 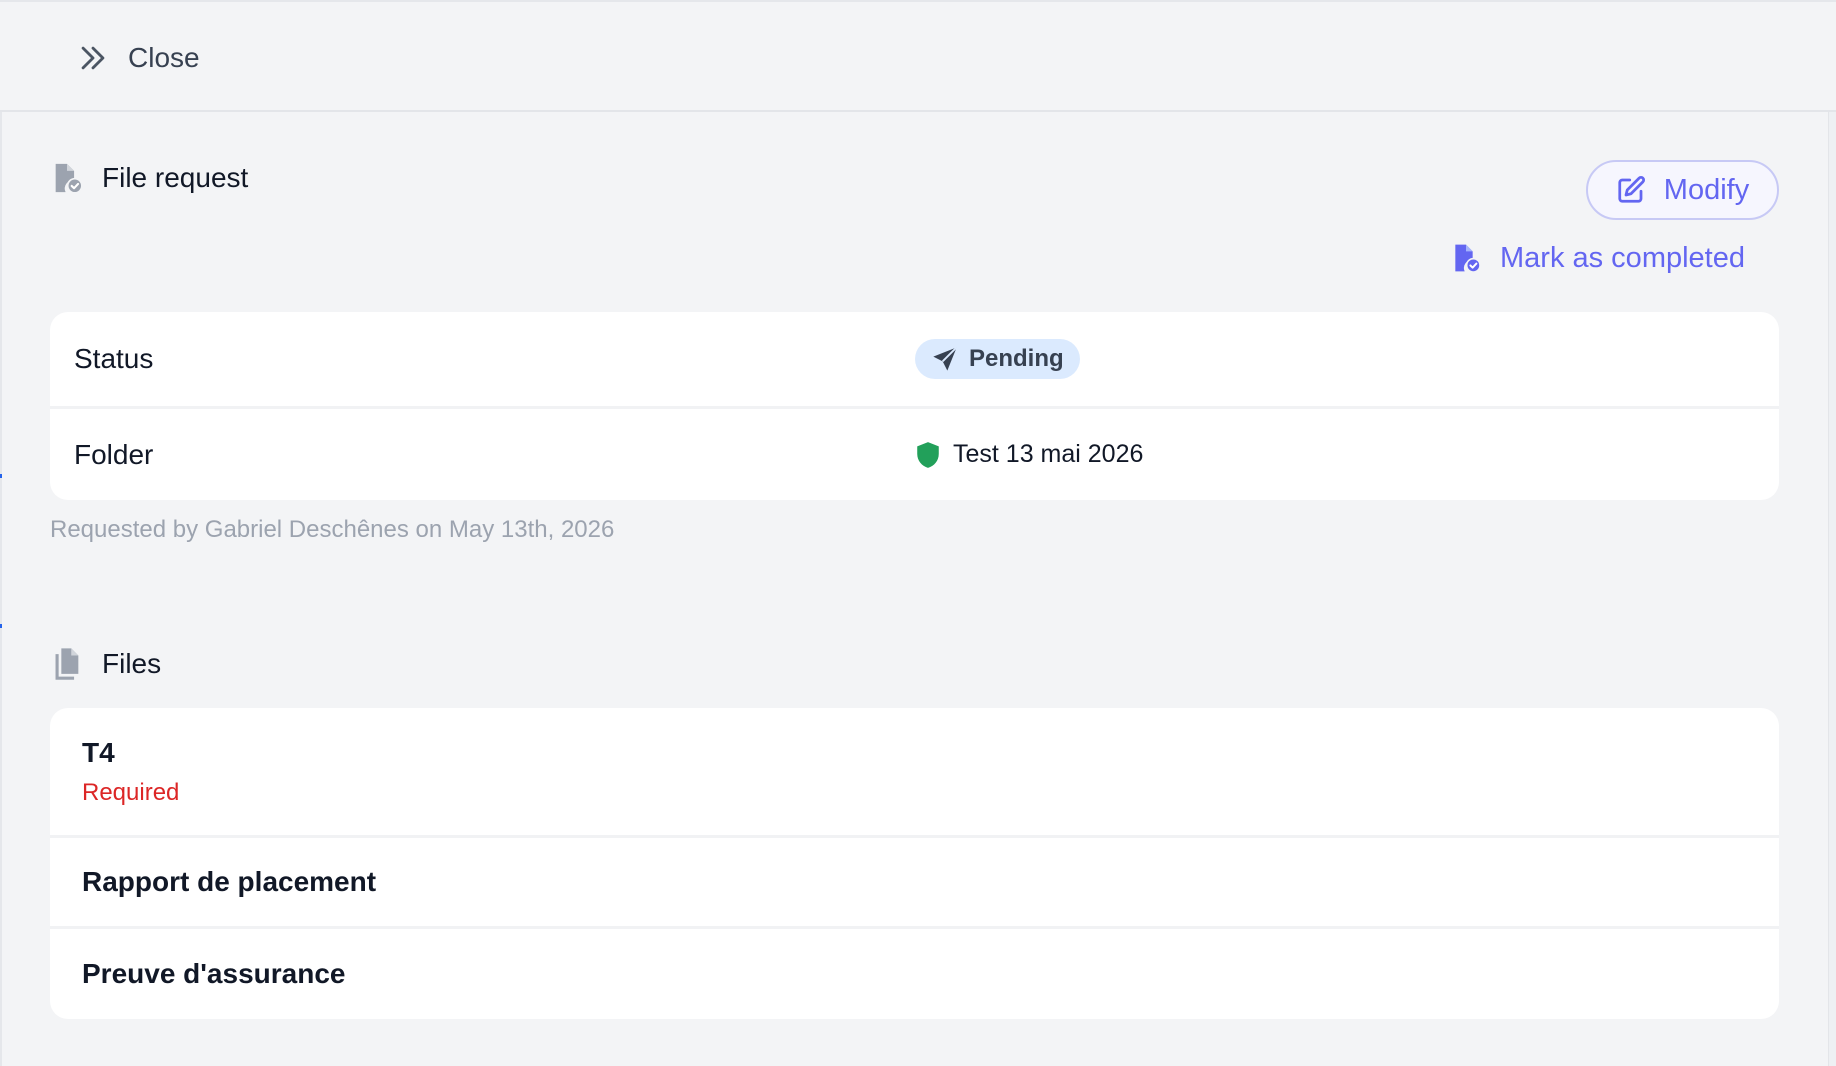 What do you see at coordinates (1048, 454) in the screenshot?
I see `folder-name: Test 13 mai 2026` at bounding box center [1048, 454].